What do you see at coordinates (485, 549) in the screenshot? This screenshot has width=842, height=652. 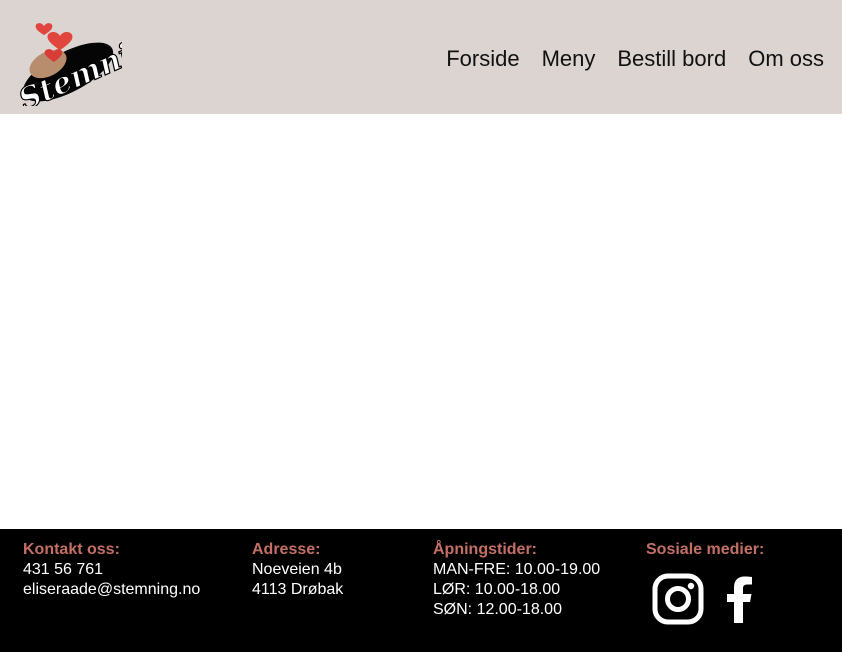 I see `hours-heading: Åpningstider:` at bounding box center [485, 549].